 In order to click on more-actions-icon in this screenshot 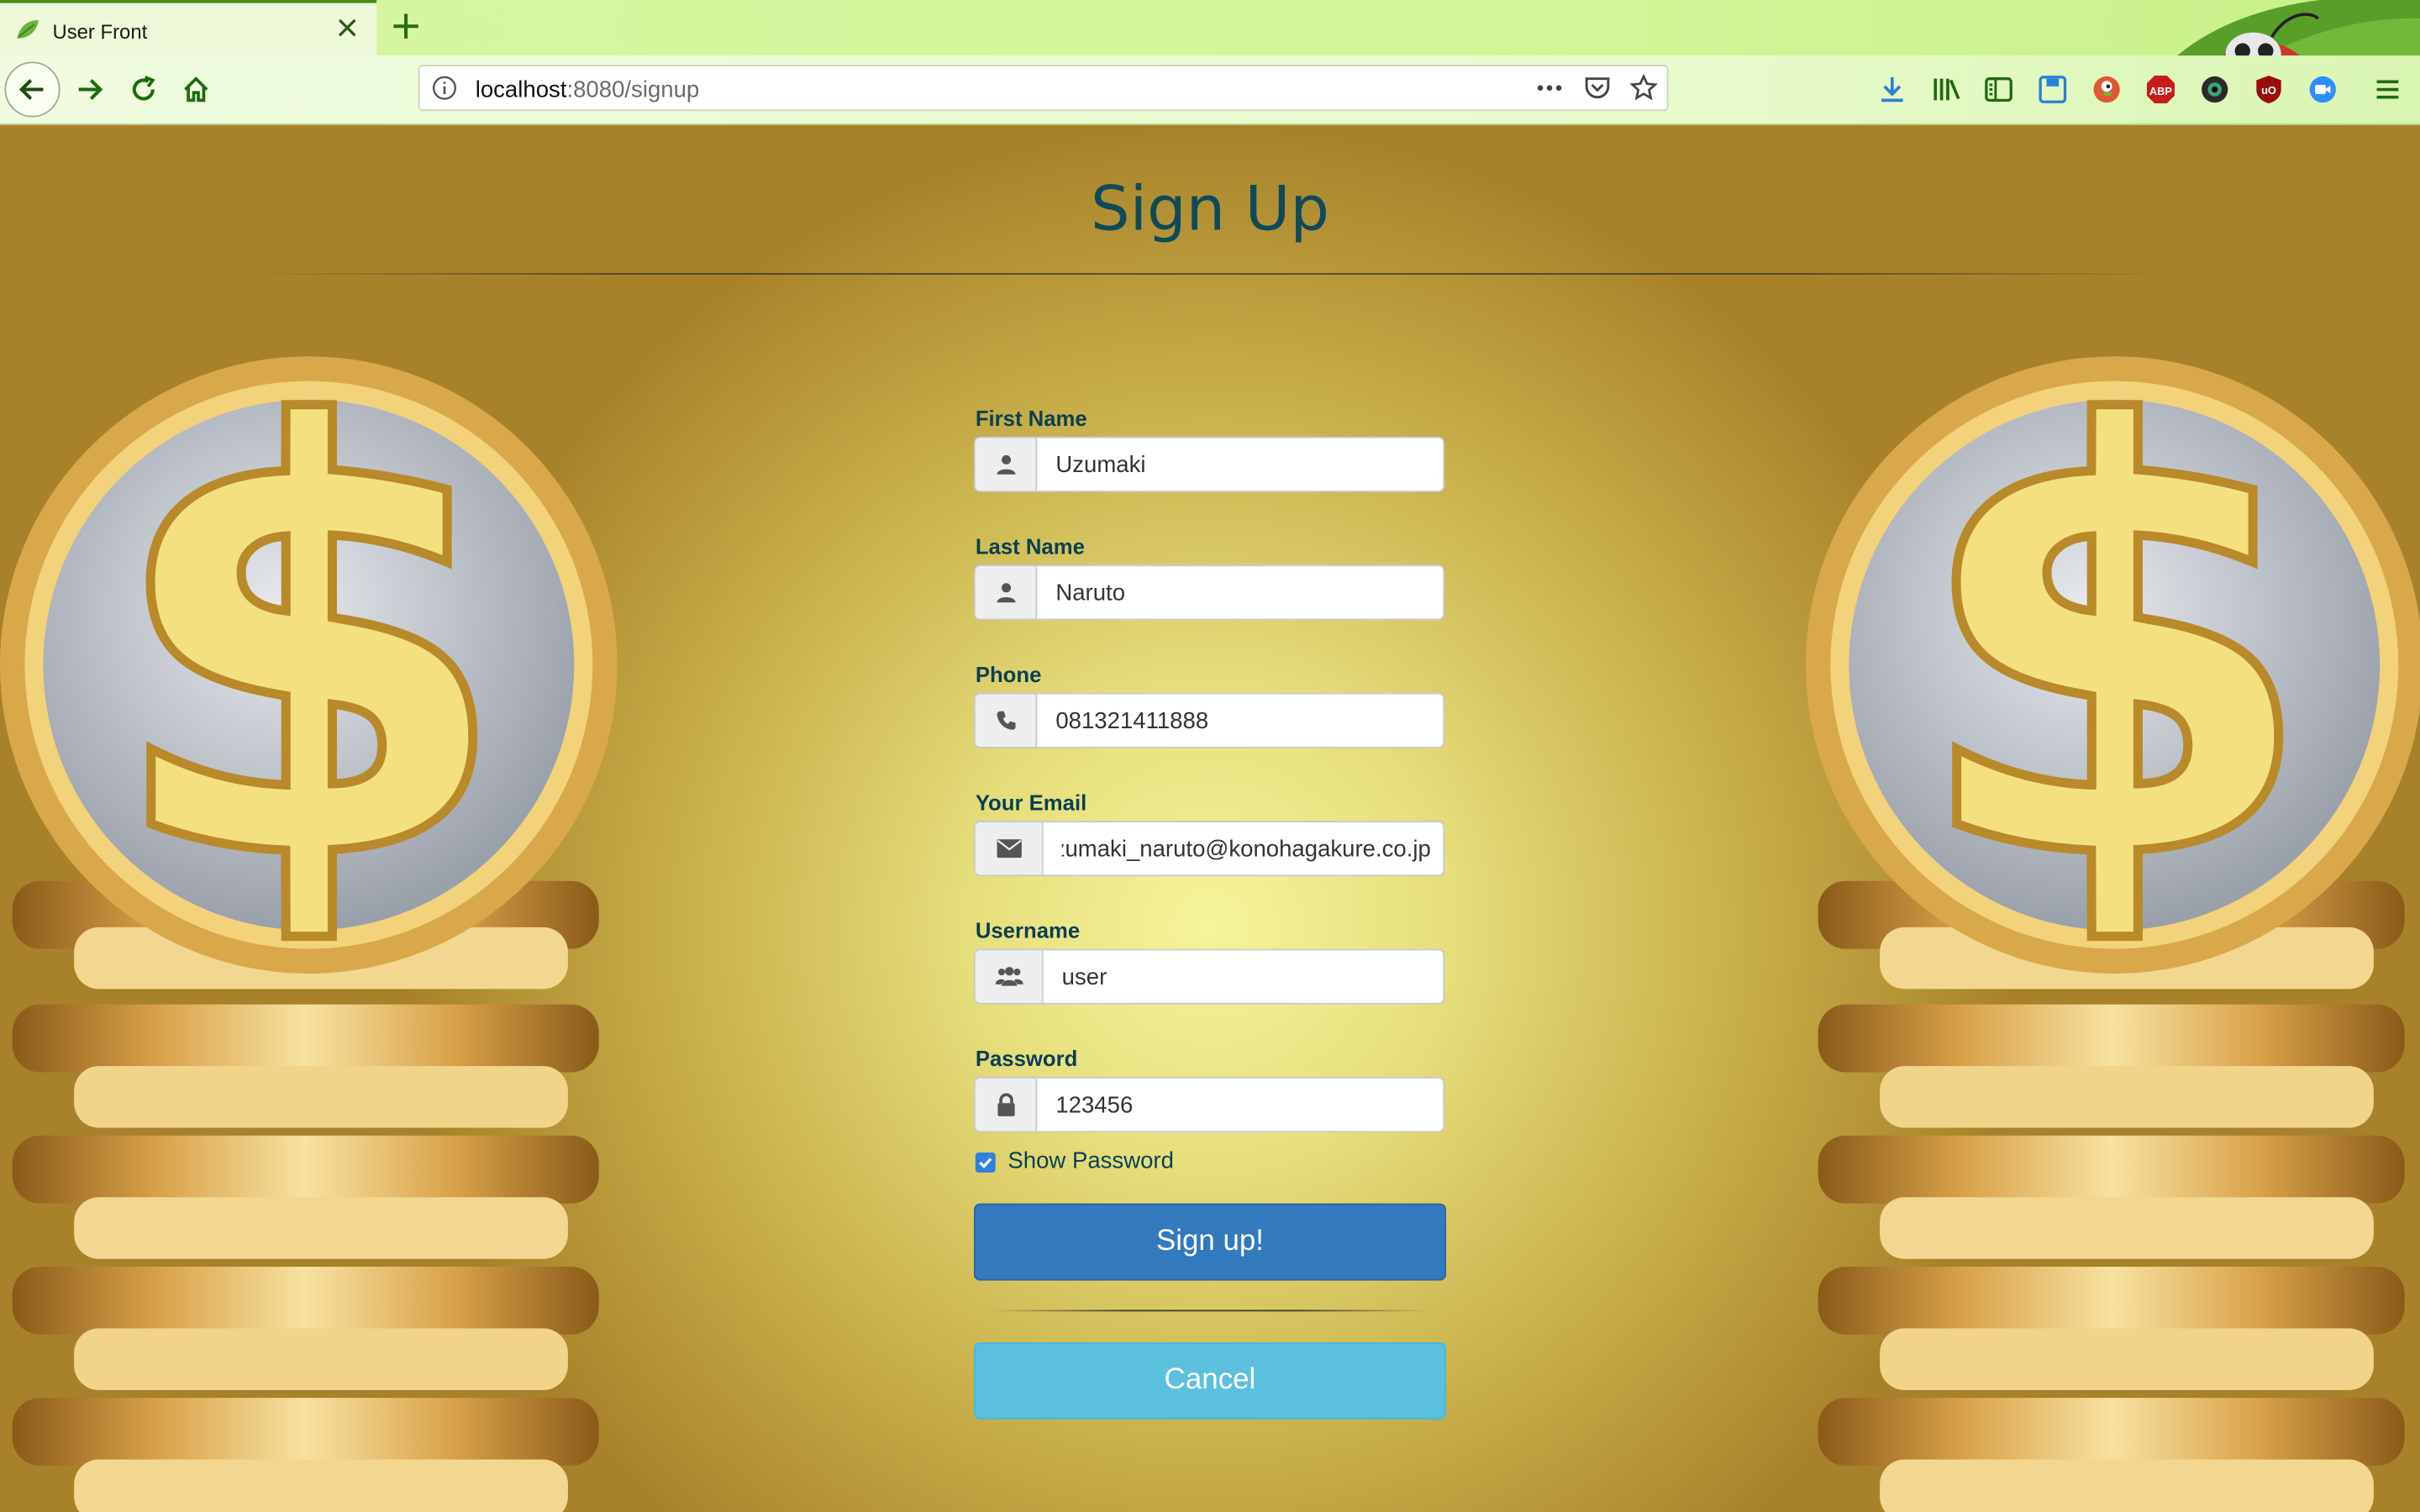, I will do `click(1549, 88)`.